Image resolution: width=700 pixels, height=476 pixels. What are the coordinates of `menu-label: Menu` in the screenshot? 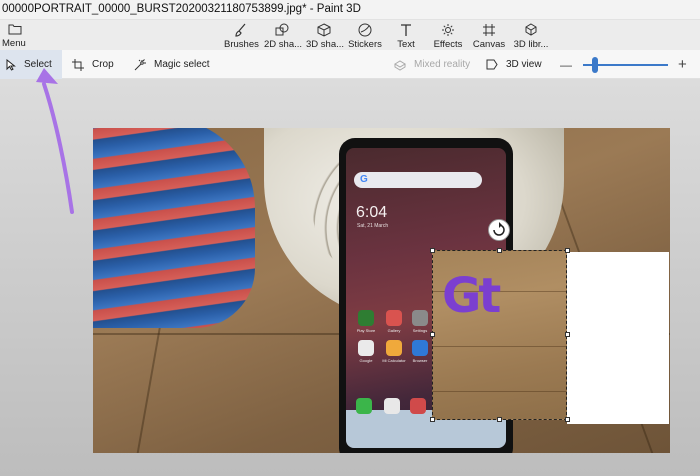 It's located at (14, 43).